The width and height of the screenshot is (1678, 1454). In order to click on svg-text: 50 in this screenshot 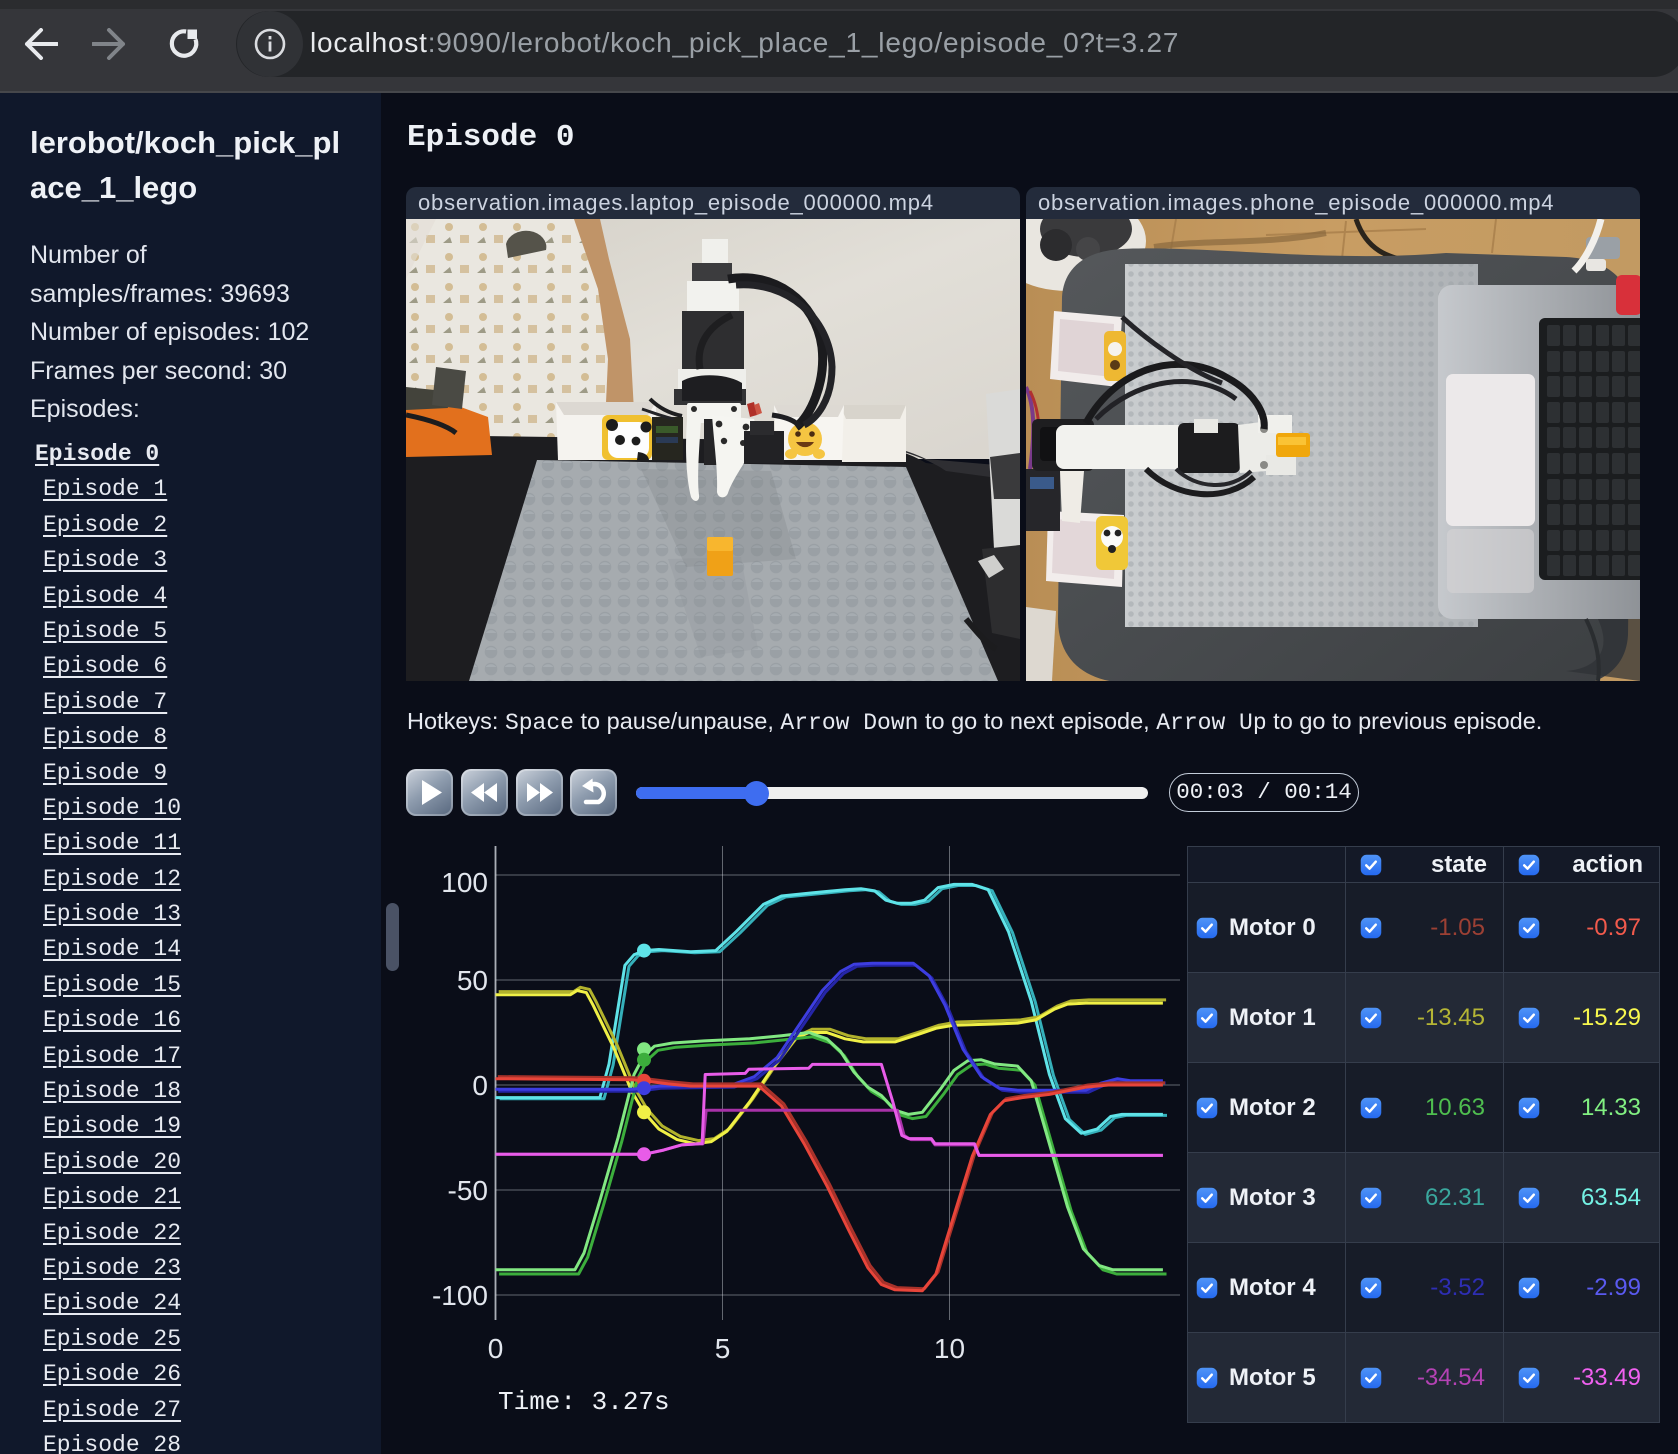, I will do `click(472, 980)`.